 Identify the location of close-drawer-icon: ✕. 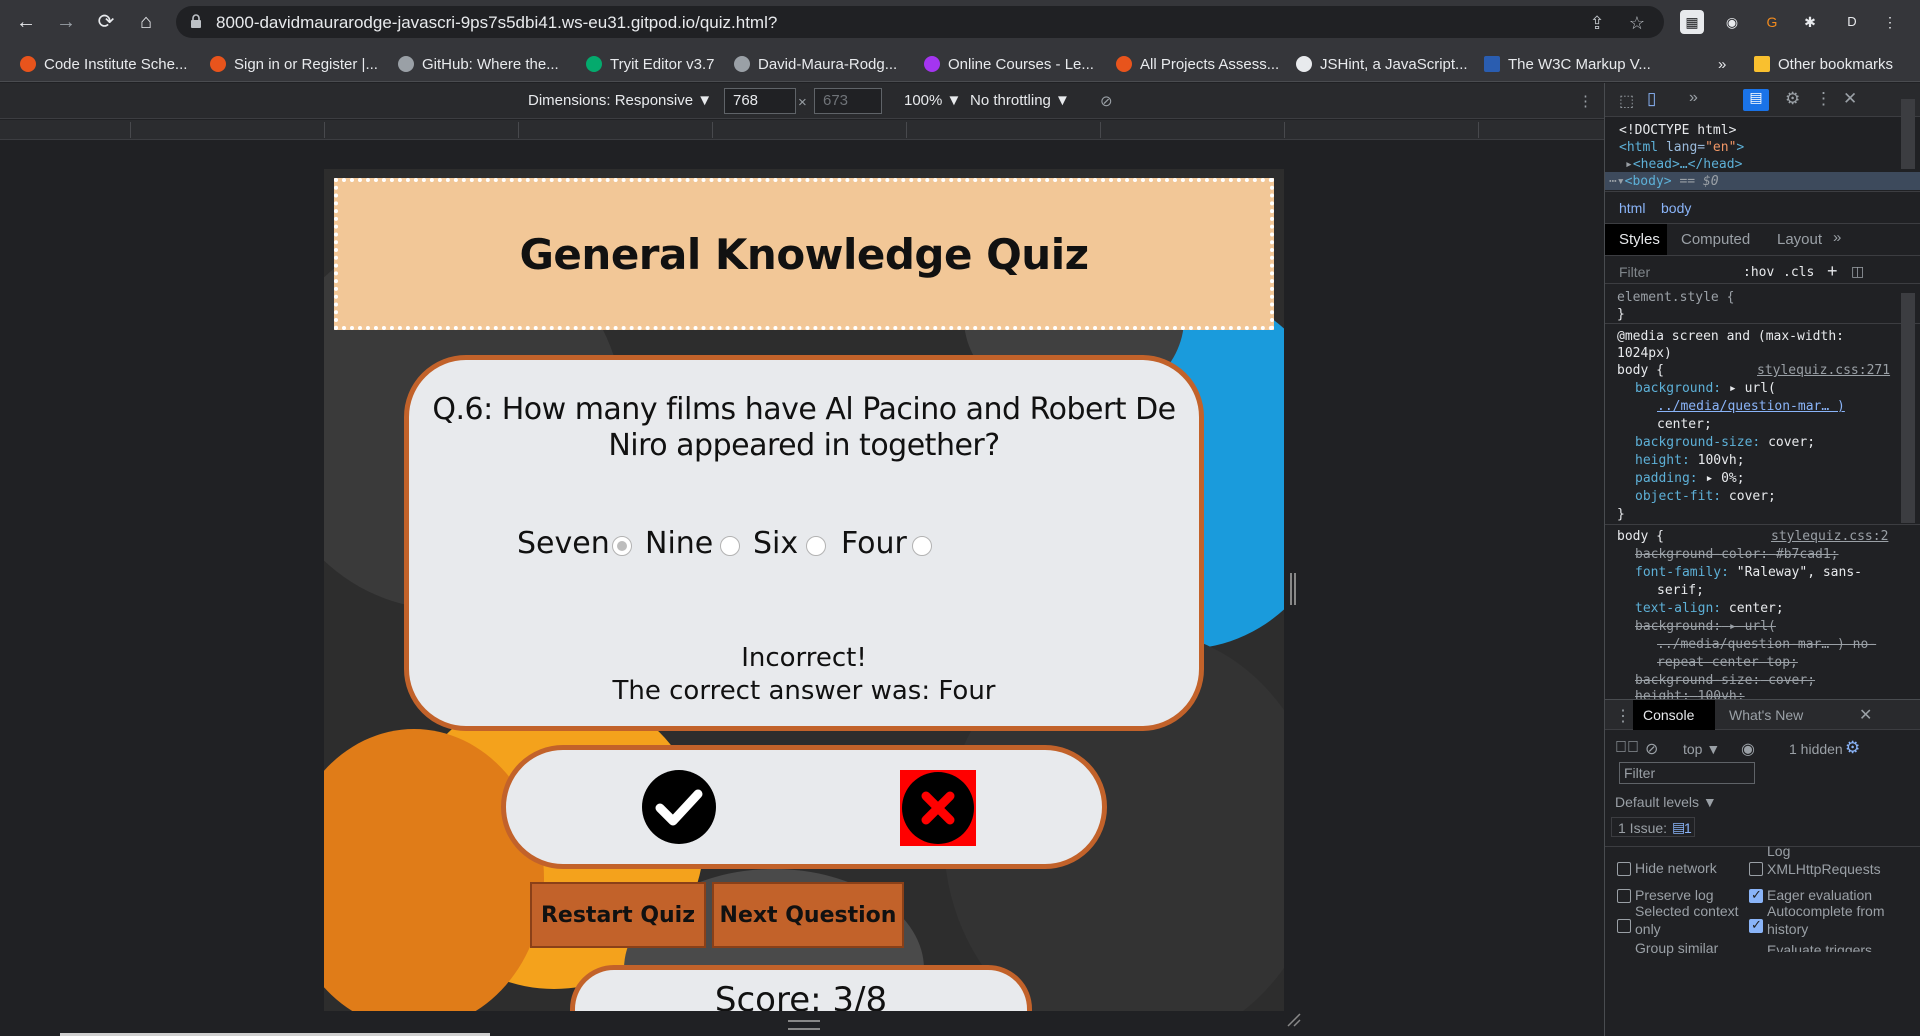
(1865, 715).